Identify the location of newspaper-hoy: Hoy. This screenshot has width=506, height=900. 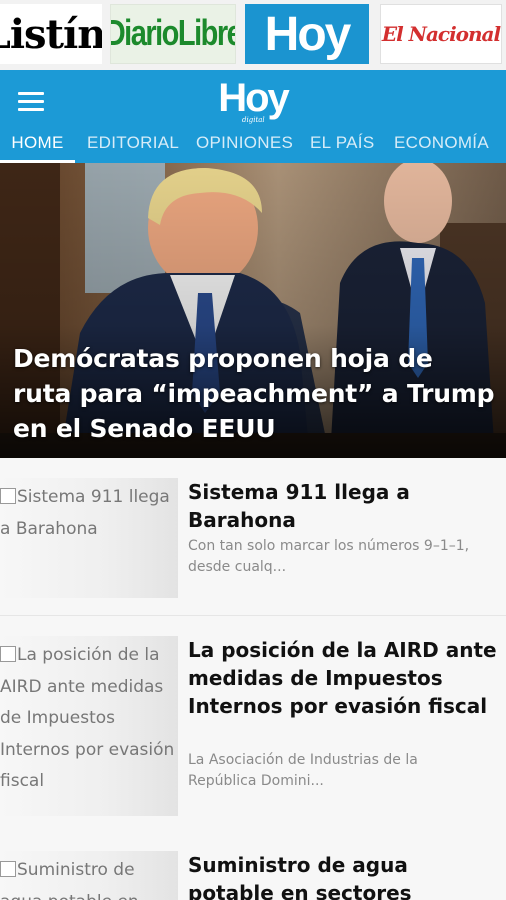
(307, 34).